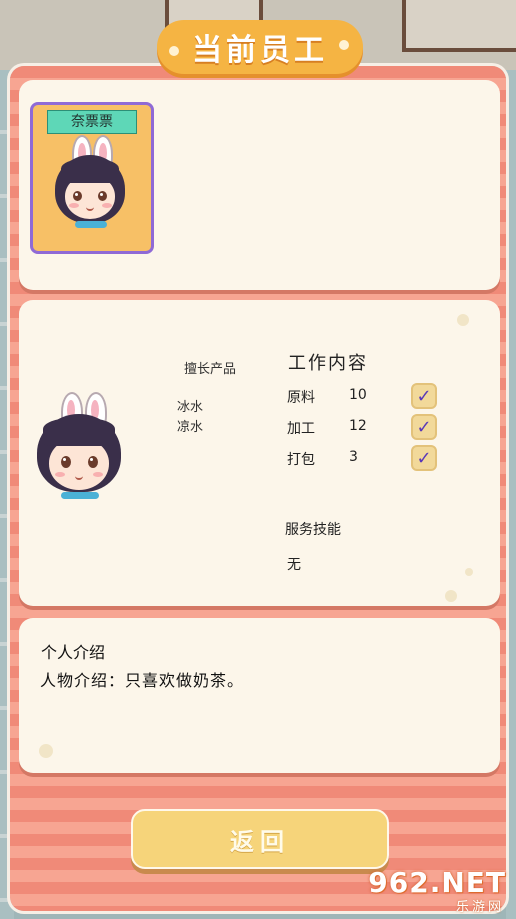 Image resolution: width=516 pixels, height=919 pixels. Describe the element at coordinates (90, 185) in the screenshot. I see `staff-portrait` at that location.